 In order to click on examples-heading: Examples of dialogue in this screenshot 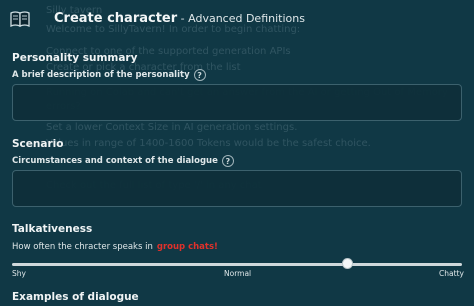, I will do `click(75, 297)`.